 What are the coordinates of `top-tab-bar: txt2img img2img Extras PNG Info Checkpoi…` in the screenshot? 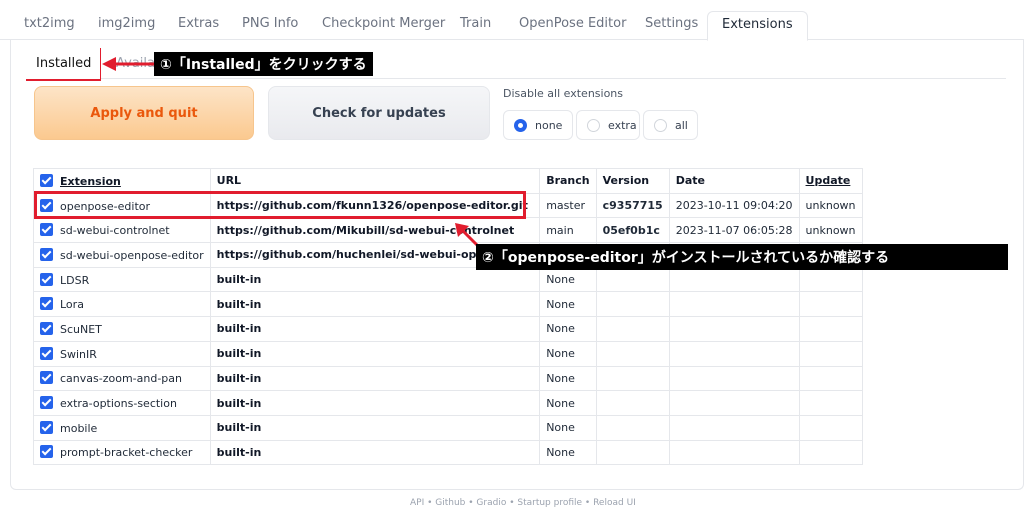 It's located at (512, 20).